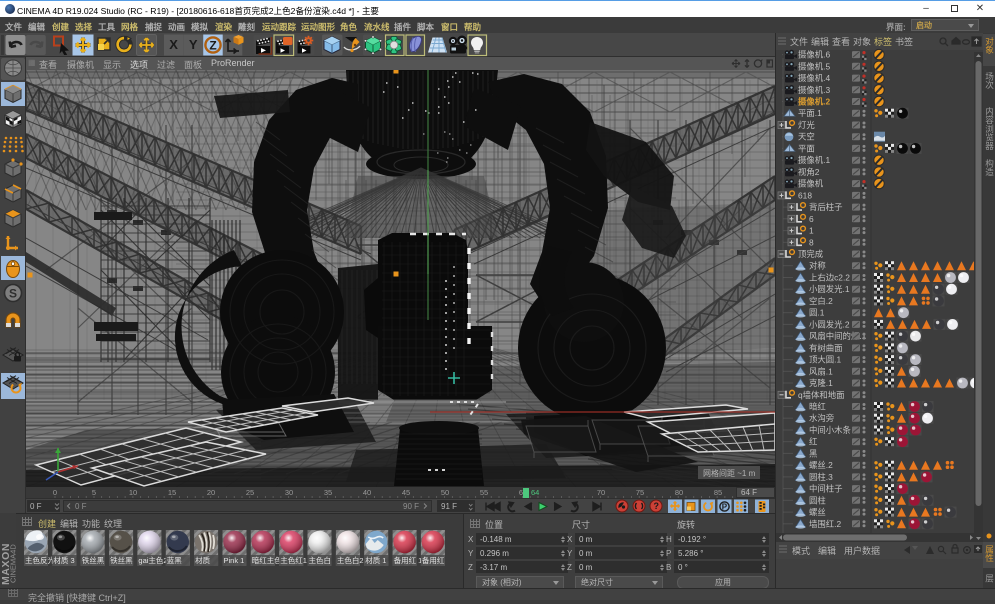 This screenshot has height=604, width=995. I want to click on svg-text: 克隆.1, so click(821, 383).